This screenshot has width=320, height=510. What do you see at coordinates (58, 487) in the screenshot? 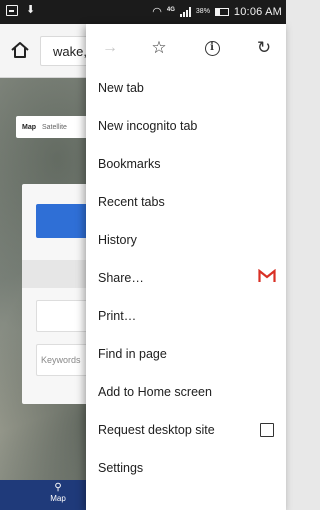
I see `map-pin-icon: ⚲` at bounding box center [58, 487].